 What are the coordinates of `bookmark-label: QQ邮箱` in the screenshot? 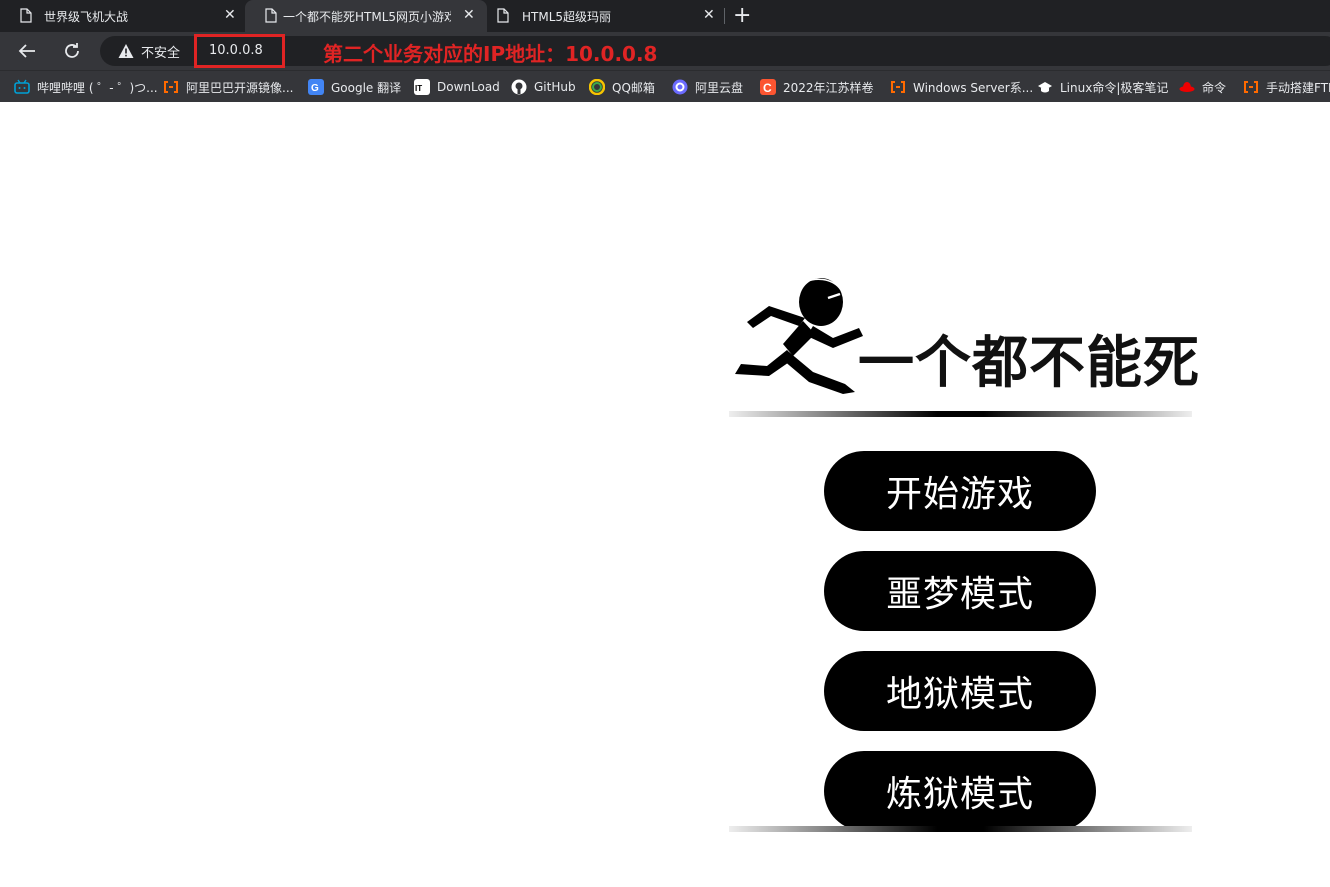 It's located at (633, 87).